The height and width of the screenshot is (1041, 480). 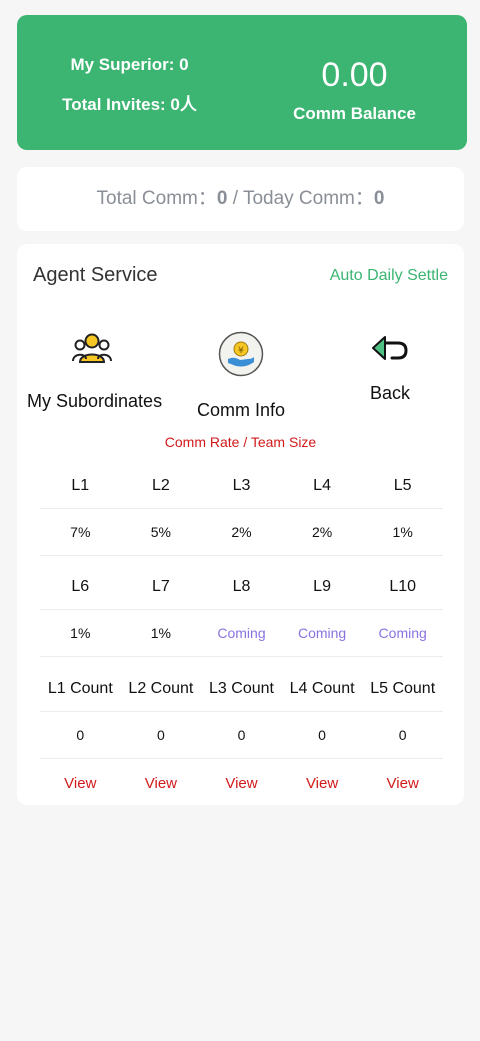 What do you see at coordinates (403, 688) in the screenshot?
I see `count-header: L5 Count` at bounding box center [403, 688].